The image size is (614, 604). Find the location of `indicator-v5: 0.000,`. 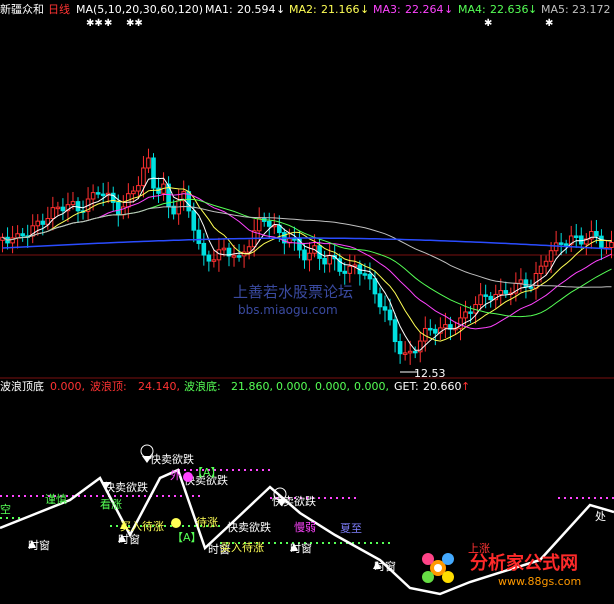

indicator-v5: 0.000, is located at coordinates (371, 386).